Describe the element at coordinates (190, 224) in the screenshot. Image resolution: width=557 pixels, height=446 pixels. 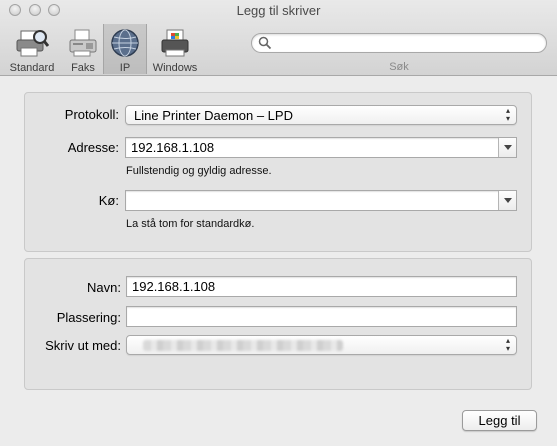
I see `queue-hint: La stå tom for standardkø.` at that location.